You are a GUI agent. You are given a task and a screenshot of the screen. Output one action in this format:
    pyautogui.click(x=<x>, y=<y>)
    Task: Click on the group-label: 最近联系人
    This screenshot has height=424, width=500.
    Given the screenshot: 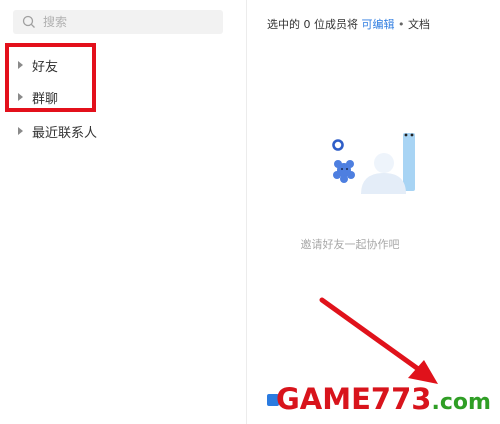 What is the action you would take?
    pyautogui.click(x=65, y=133)
    